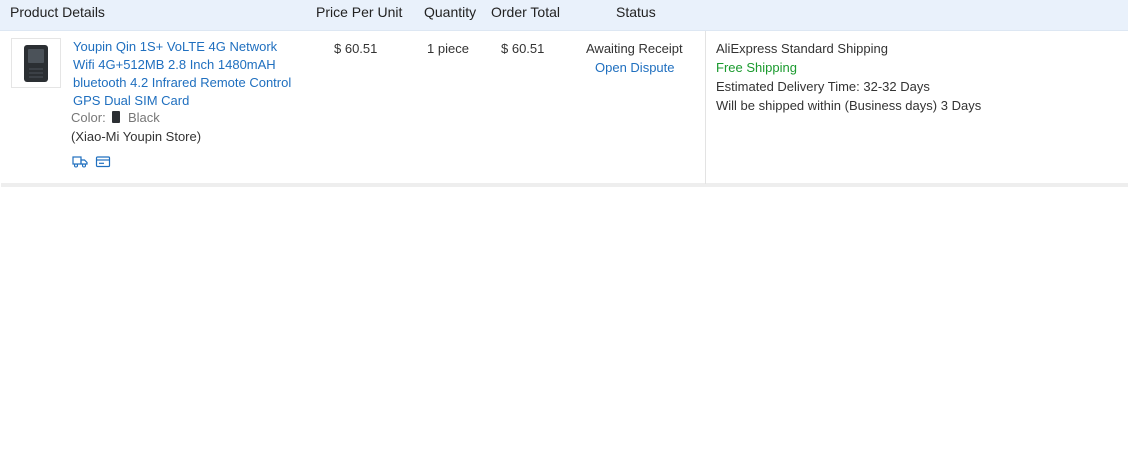  Describe the element at coordinates (356, 48) in the screenshot. I see `price-per-unit: $ 60.51` at that location.